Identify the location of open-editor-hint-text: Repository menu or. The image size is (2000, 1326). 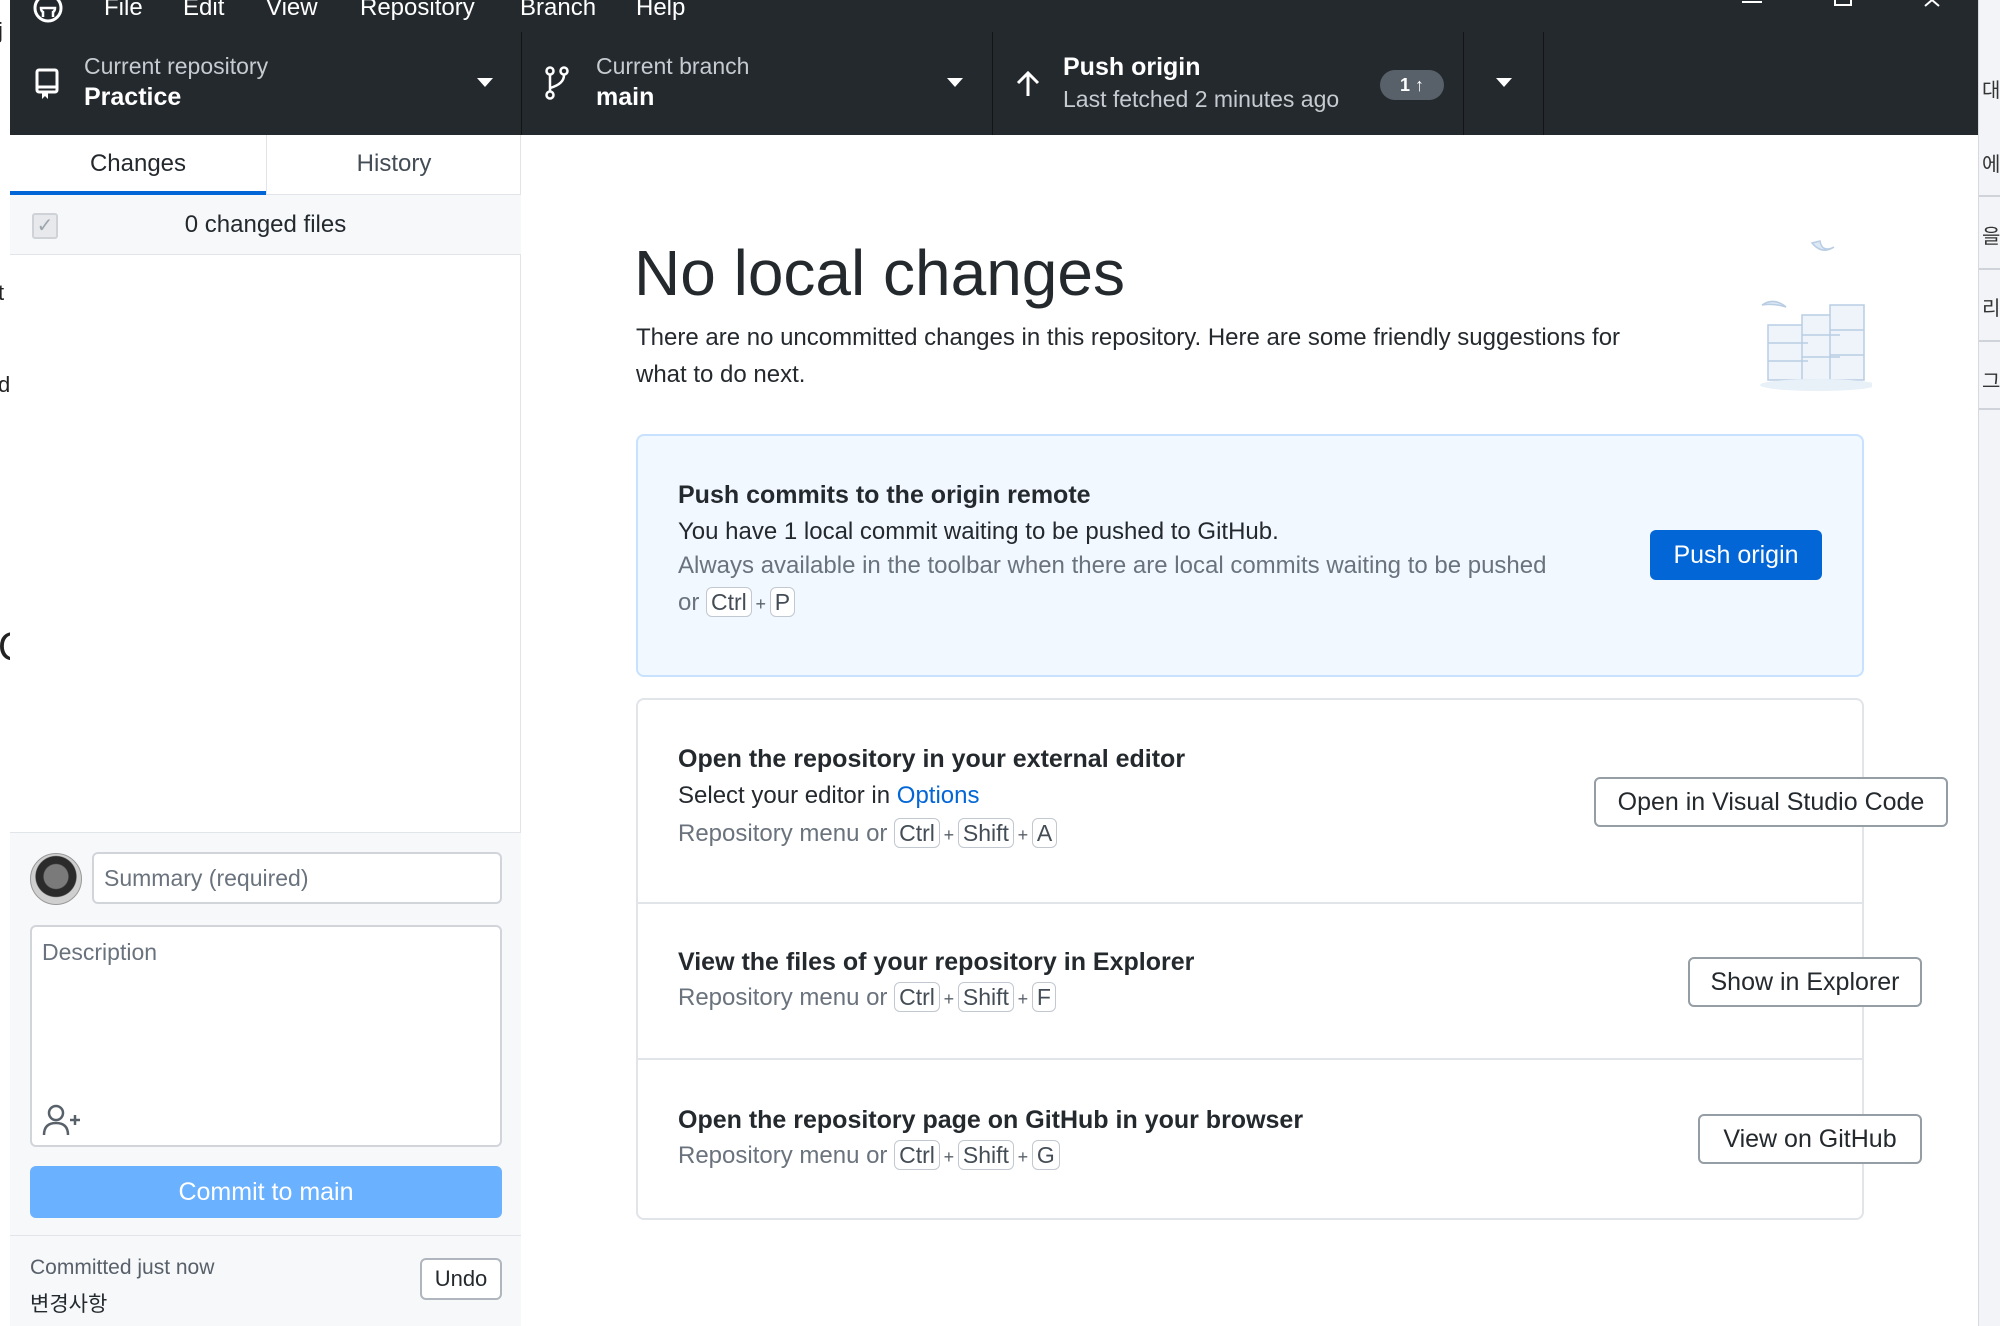
(783, 833).